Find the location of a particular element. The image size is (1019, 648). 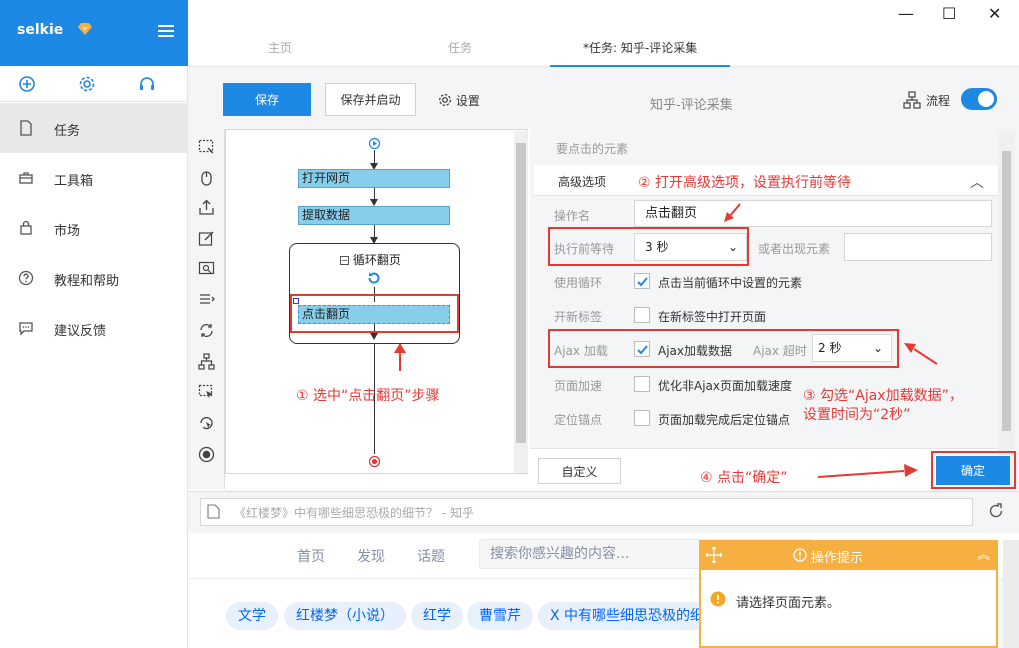

collapse-icon: ︽ is located at coordinates (983, 553).